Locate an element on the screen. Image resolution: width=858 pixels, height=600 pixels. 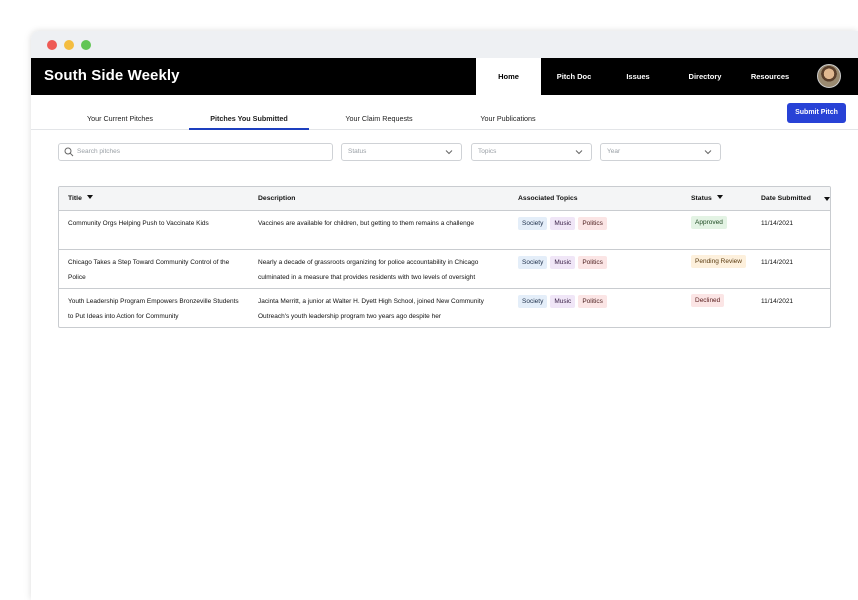
tab-your-claim-requests: Your Claim Requests is located at coordinates (379, 112).